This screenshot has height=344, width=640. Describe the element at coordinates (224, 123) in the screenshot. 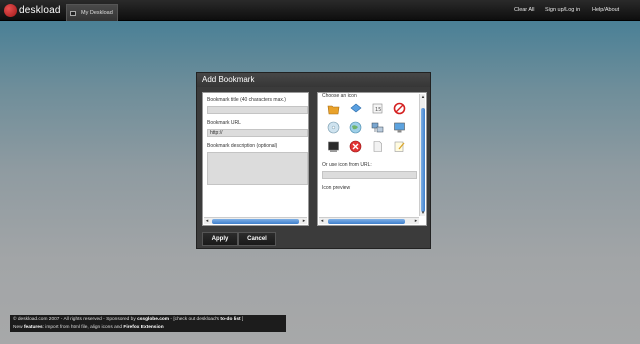

I see `bookmark-url-label: Bookmark URL` at that location.